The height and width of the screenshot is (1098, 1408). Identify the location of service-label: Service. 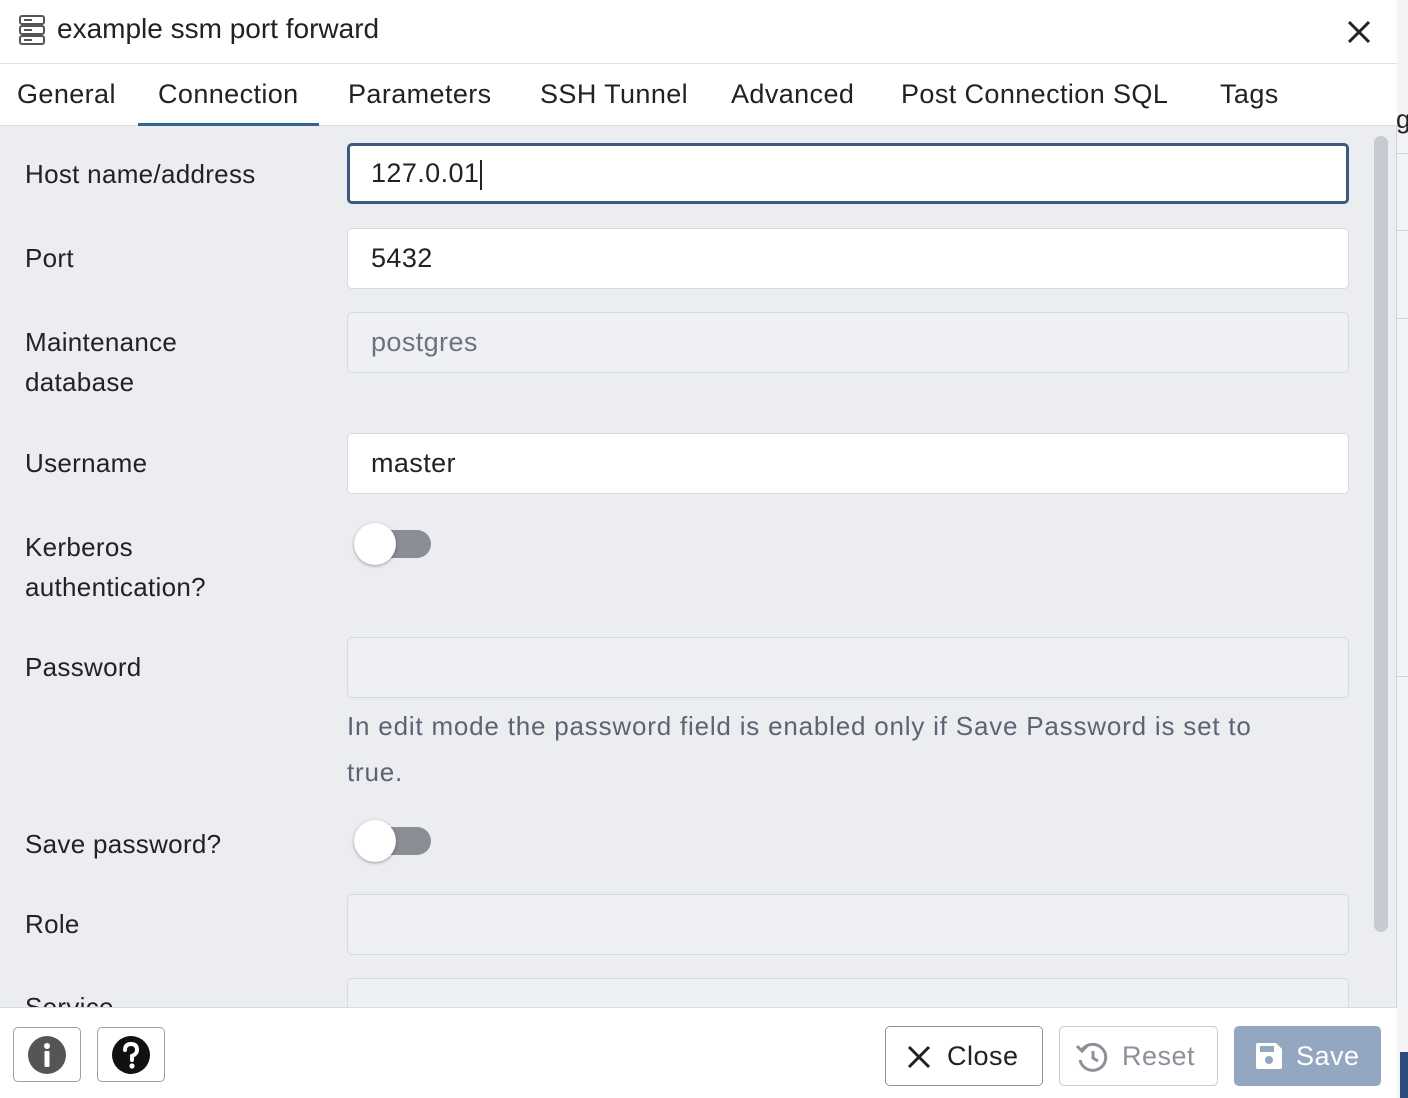
(69, 999).